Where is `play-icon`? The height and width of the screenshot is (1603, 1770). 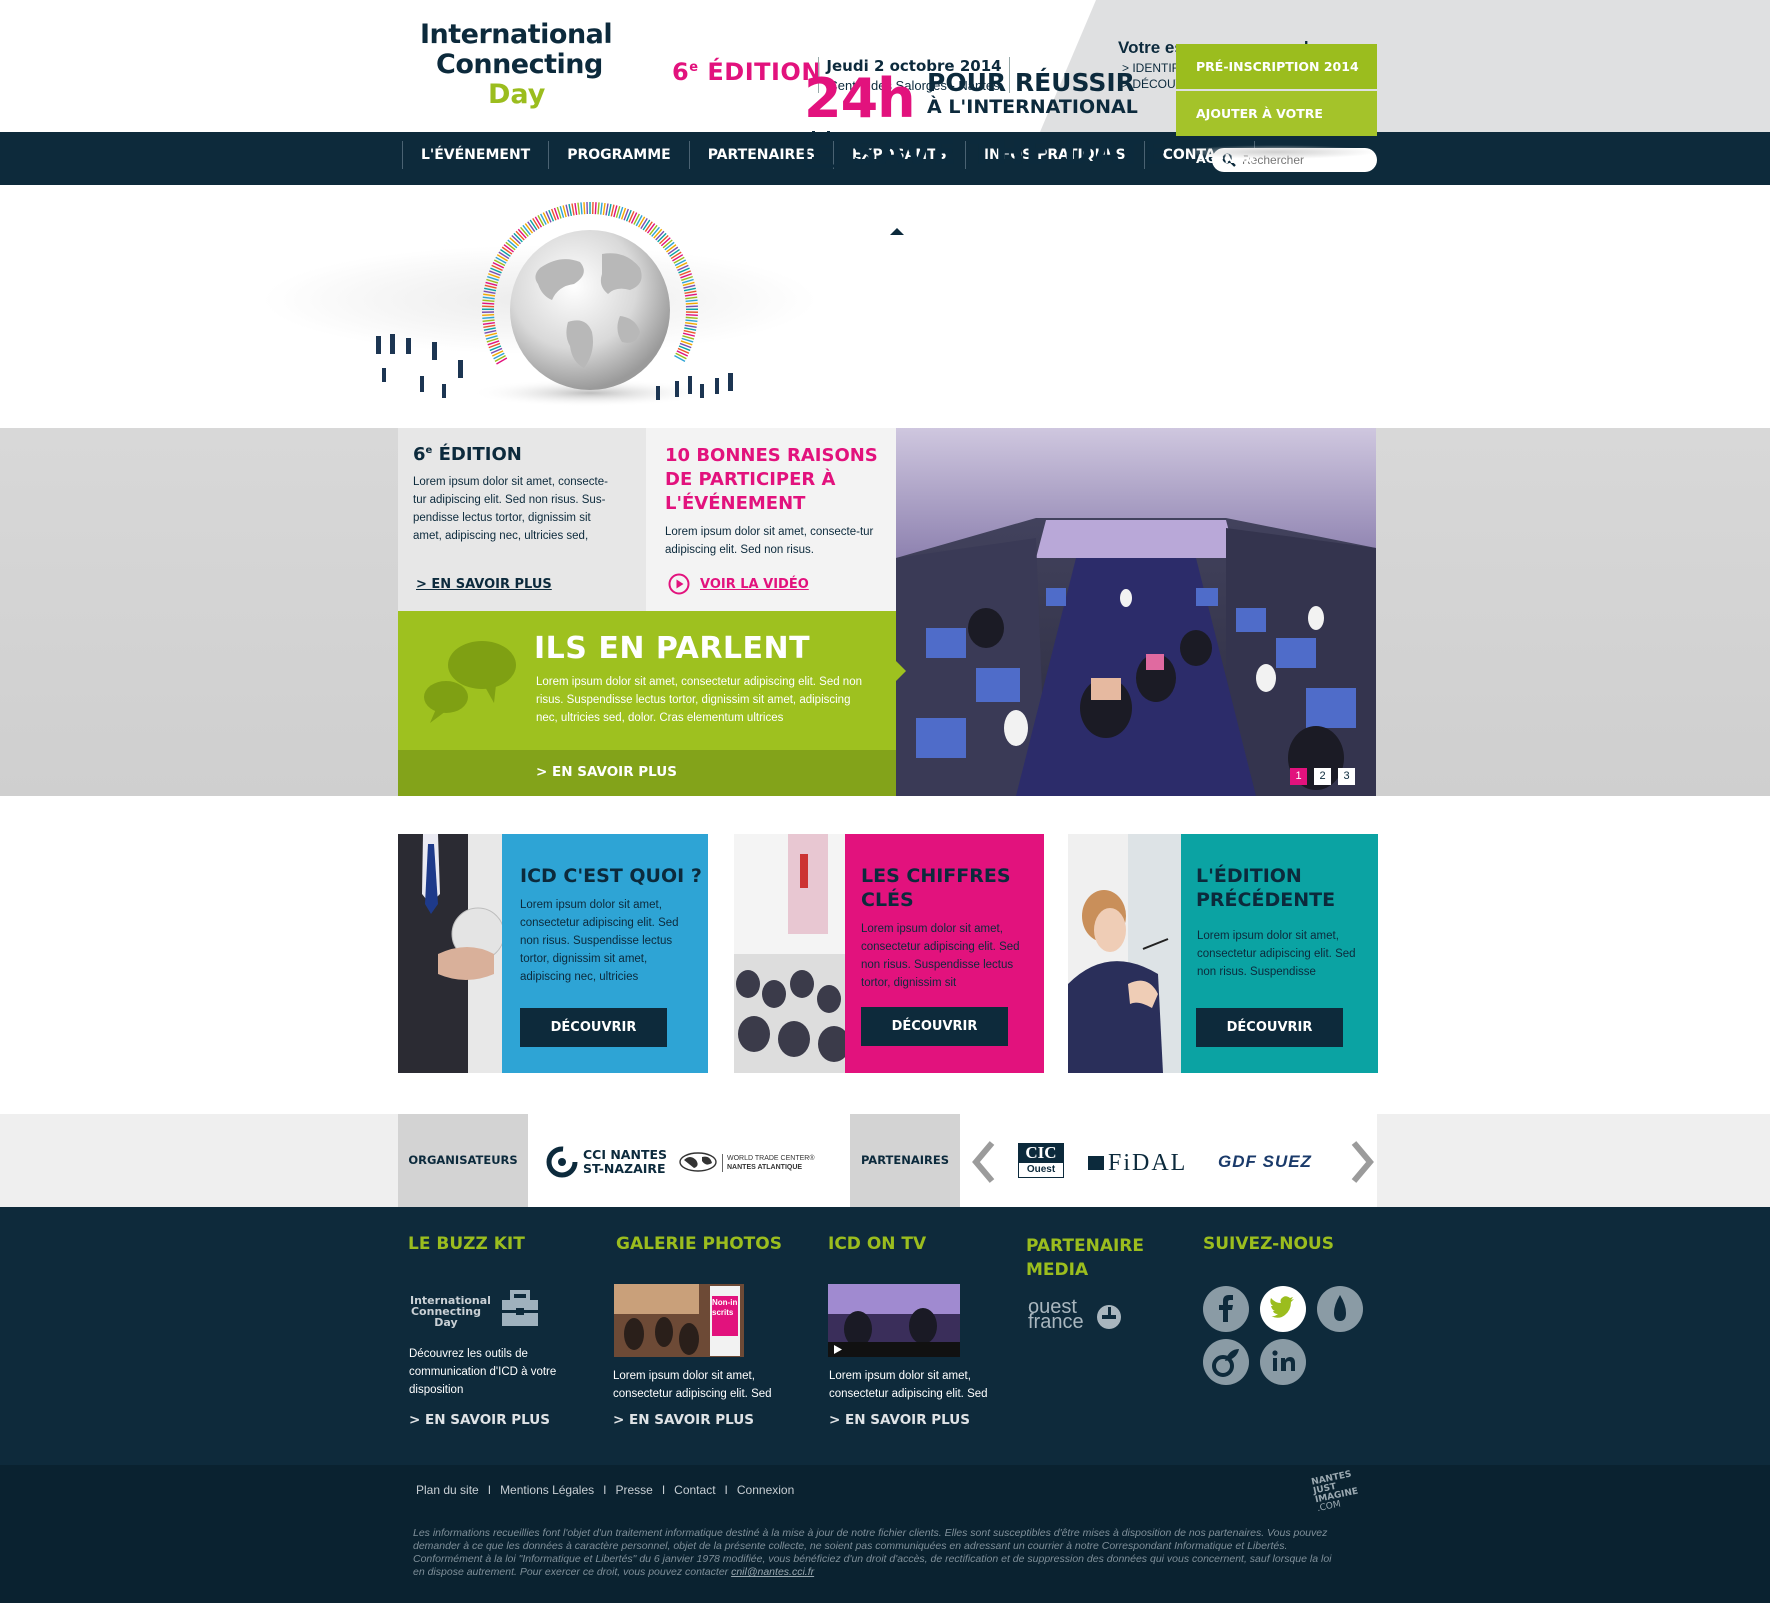 play-icon is located at coordinates (679, 584).